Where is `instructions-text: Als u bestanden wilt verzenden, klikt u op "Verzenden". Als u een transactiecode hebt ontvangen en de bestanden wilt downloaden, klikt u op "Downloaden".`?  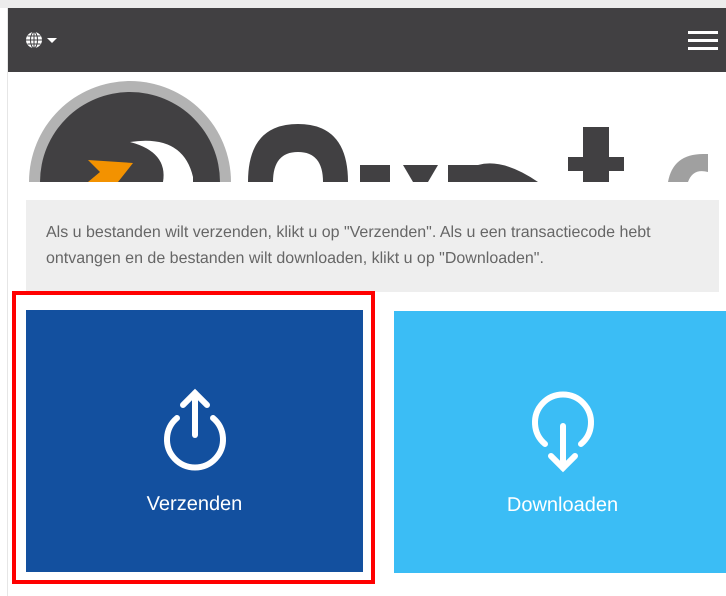
instructions-text: Als u bestanden wilt verzenden, klikt u op "Verzenden". Als u een transactiecode hebt ontvangen en de bestanden wilt downloaden, klikt u op "Downloaden". is located at coordinates (372, 246).